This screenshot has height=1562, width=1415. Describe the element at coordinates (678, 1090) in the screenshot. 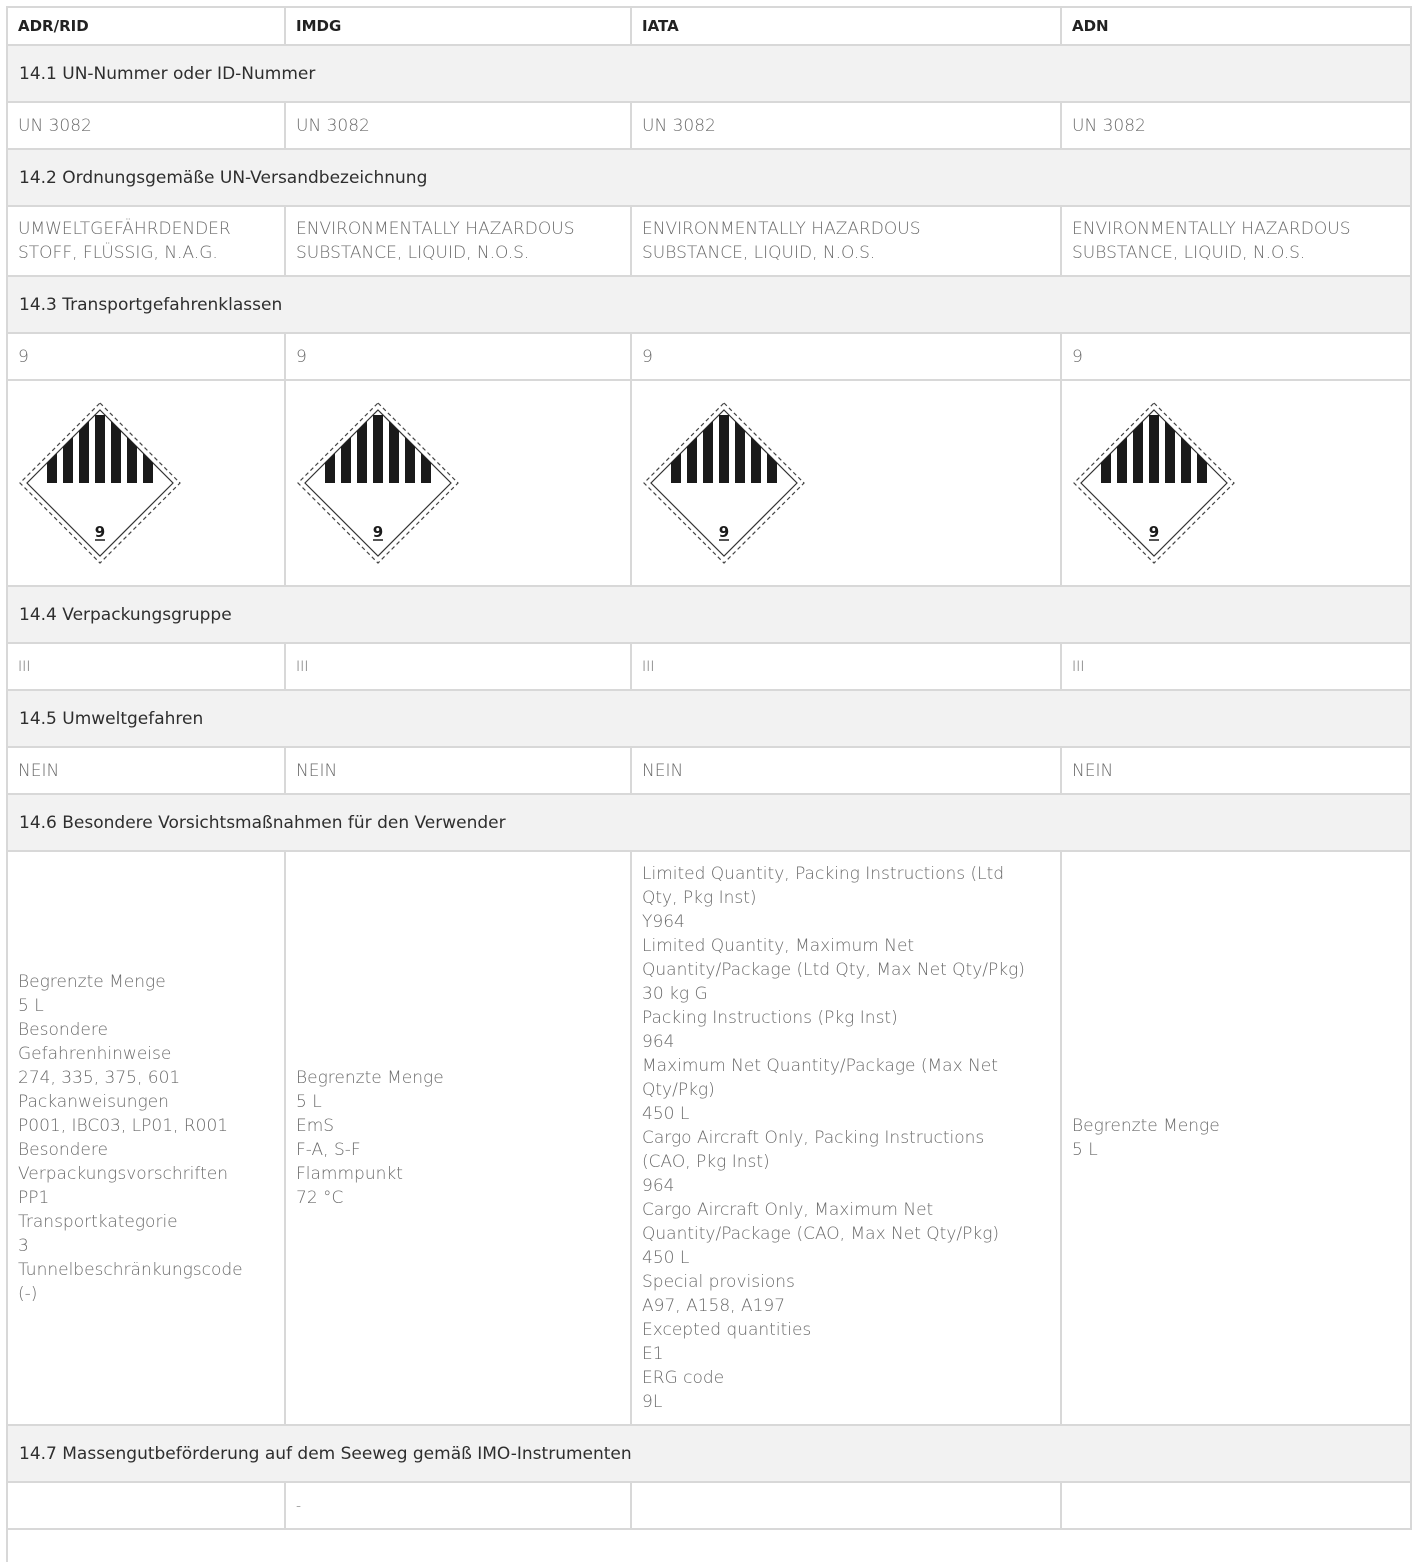

I see `text-line: Qty/Pkg)` at that location.